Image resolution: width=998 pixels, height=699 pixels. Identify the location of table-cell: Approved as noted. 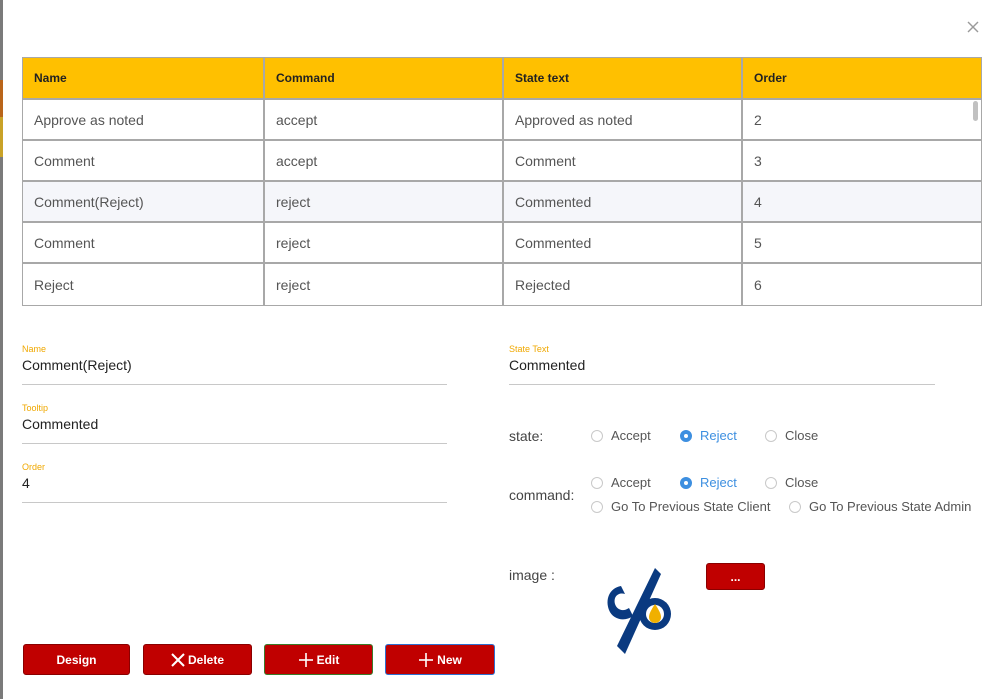
(623, 119).